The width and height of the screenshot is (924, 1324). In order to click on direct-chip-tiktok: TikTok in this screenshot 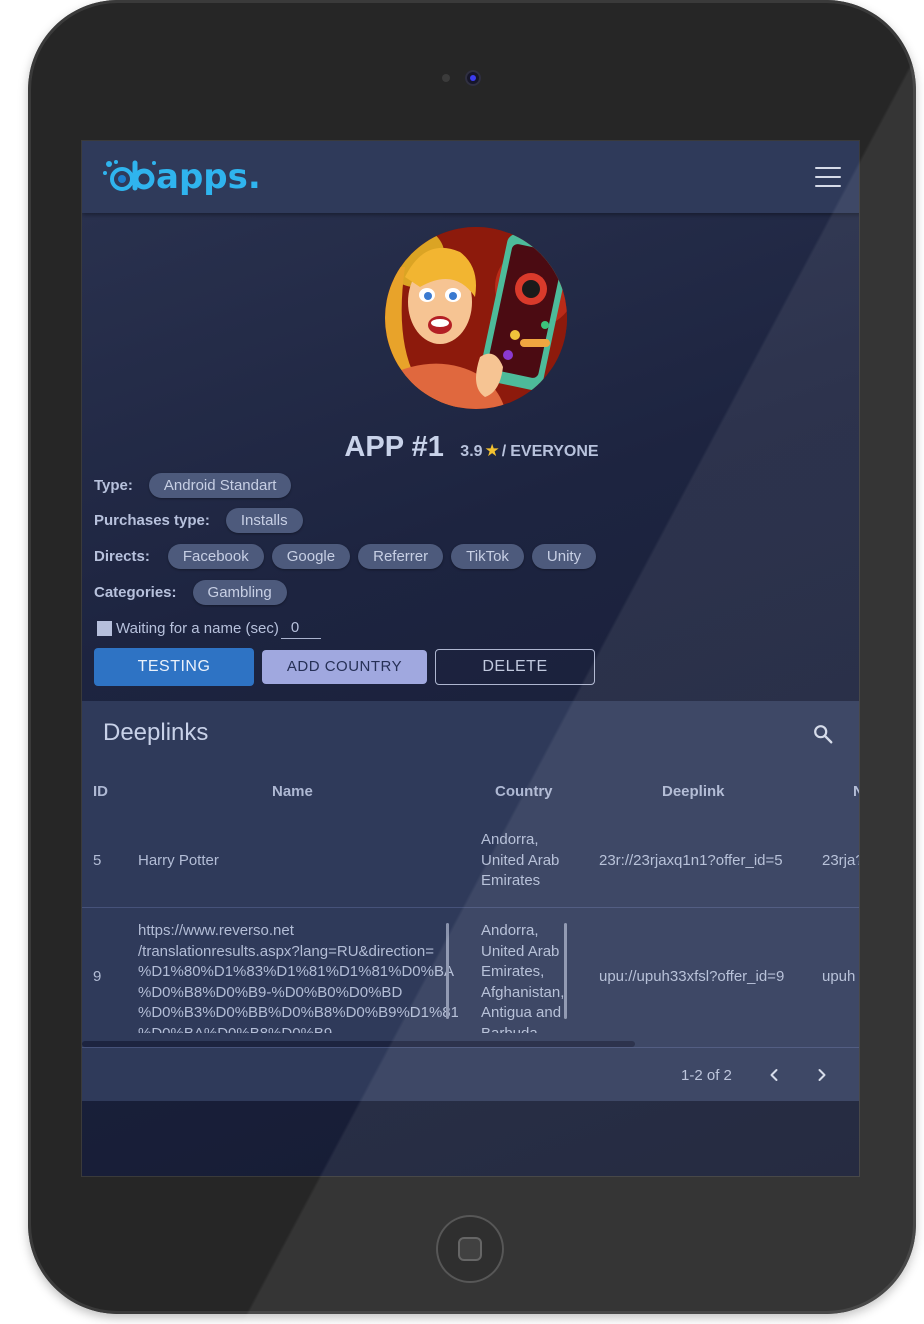, I will do `click(487, 556)`.